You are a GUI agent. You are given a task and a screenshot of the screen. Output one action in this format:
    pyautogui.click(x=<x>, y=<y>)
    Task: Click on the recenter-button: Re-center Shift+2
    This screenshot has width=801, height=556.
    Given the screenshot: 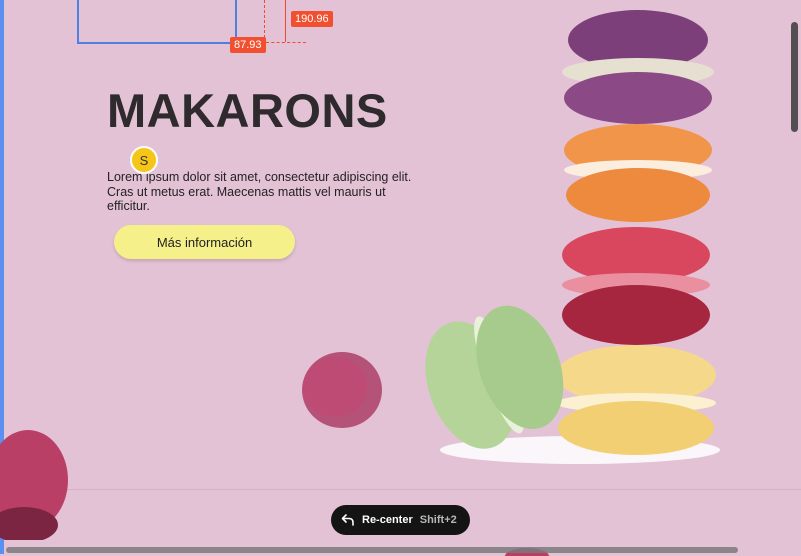 What is the action you would take?
    pyautogui.click(x=400, y=520)
    